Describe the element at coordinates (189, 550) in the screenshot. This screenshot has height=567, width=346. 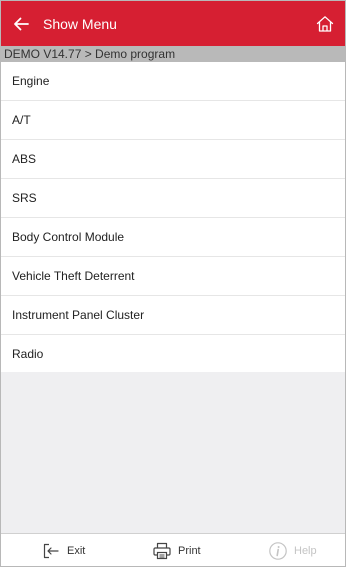
I see `print-label: Print` at that location.